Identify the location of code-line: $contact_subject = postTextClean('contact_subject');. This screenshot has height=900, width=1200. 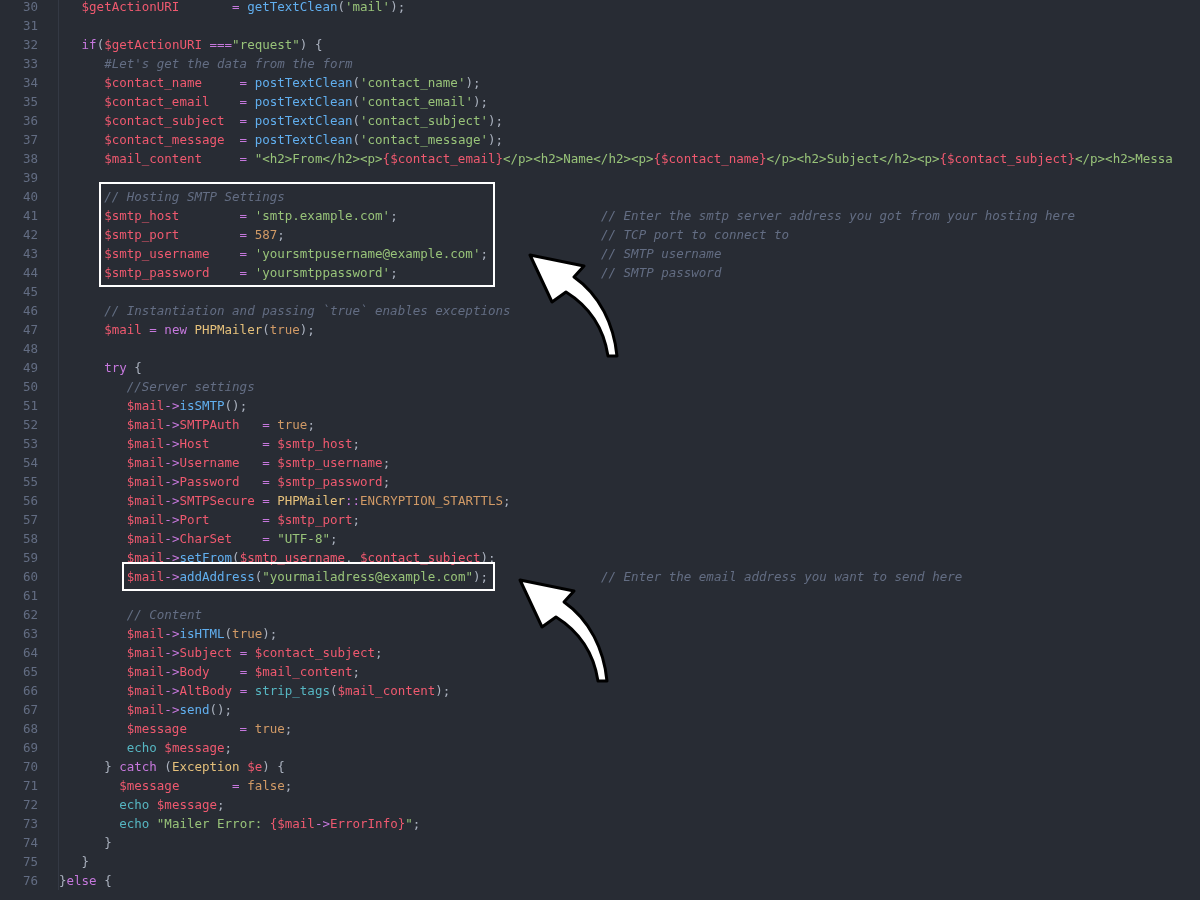
(304, 121).